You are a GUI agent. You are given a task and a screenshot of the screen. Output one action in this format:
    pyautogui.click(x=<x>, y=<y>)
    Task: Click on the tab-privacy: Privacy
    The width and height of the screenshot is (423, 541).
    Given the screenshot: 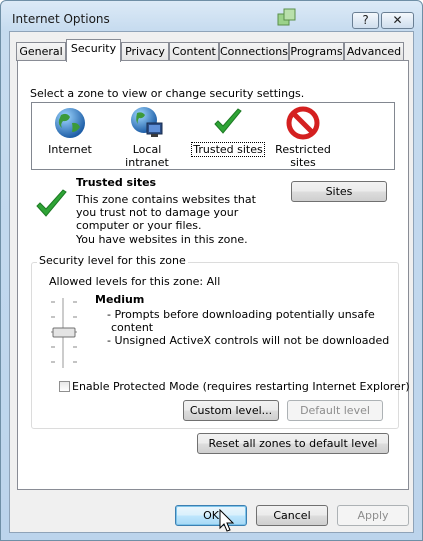 What is the action you would take?
    pyautogui.click(x=145, y=51)
    